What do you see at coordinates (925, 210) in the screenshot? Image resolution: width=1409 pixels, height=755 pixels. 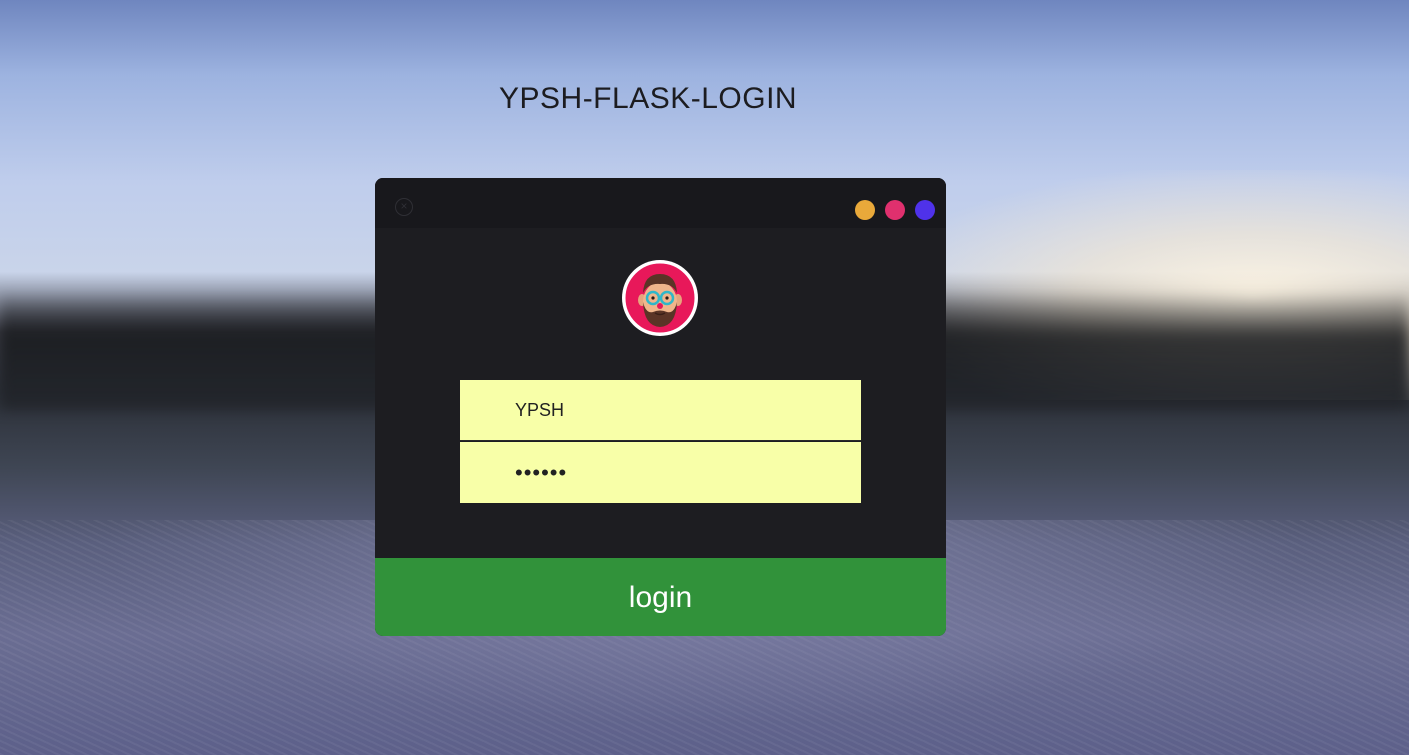 I see `window-dot-purple` at bounding box center [925, 210].